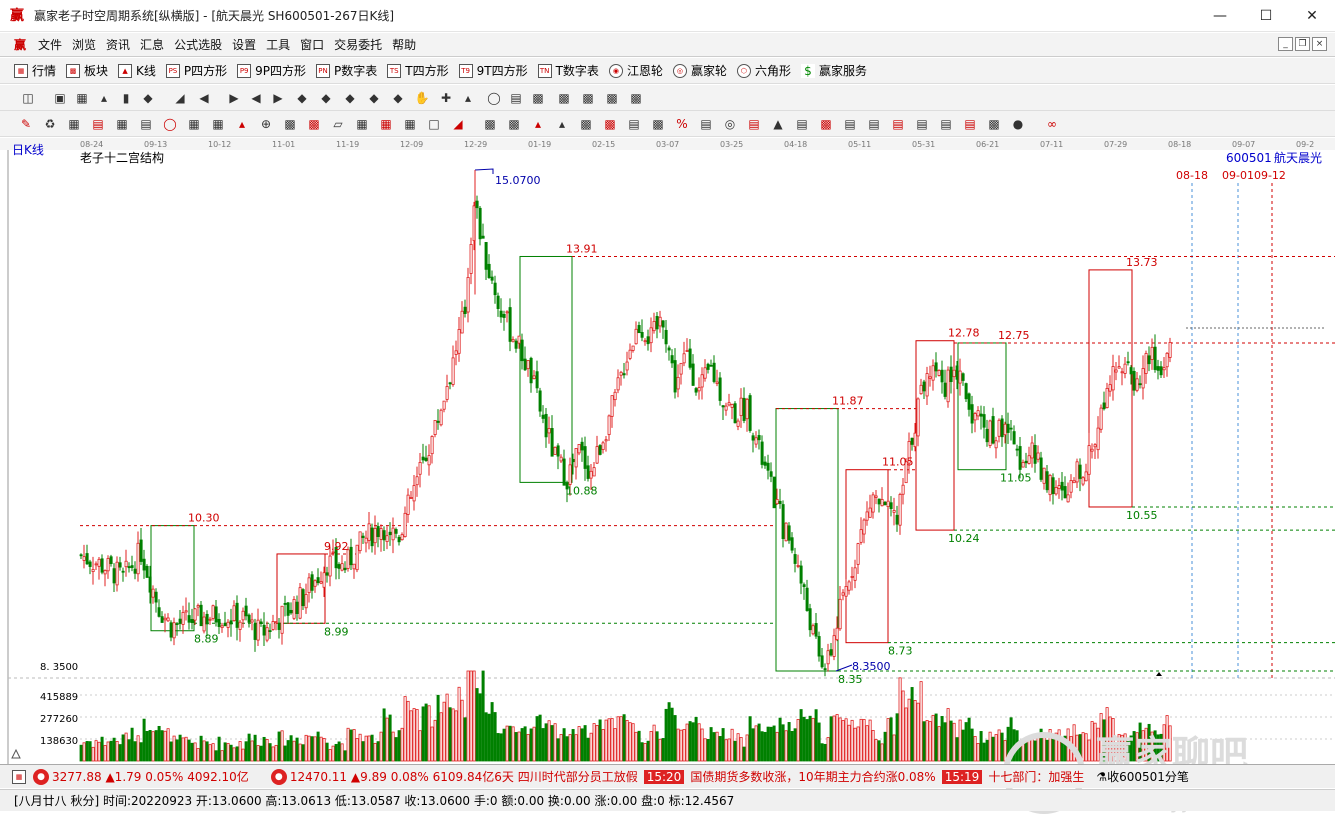 The height and width of the screenshot is (818, 1335). I want to click on drawing-tool-icon: %, so click(682, 124).